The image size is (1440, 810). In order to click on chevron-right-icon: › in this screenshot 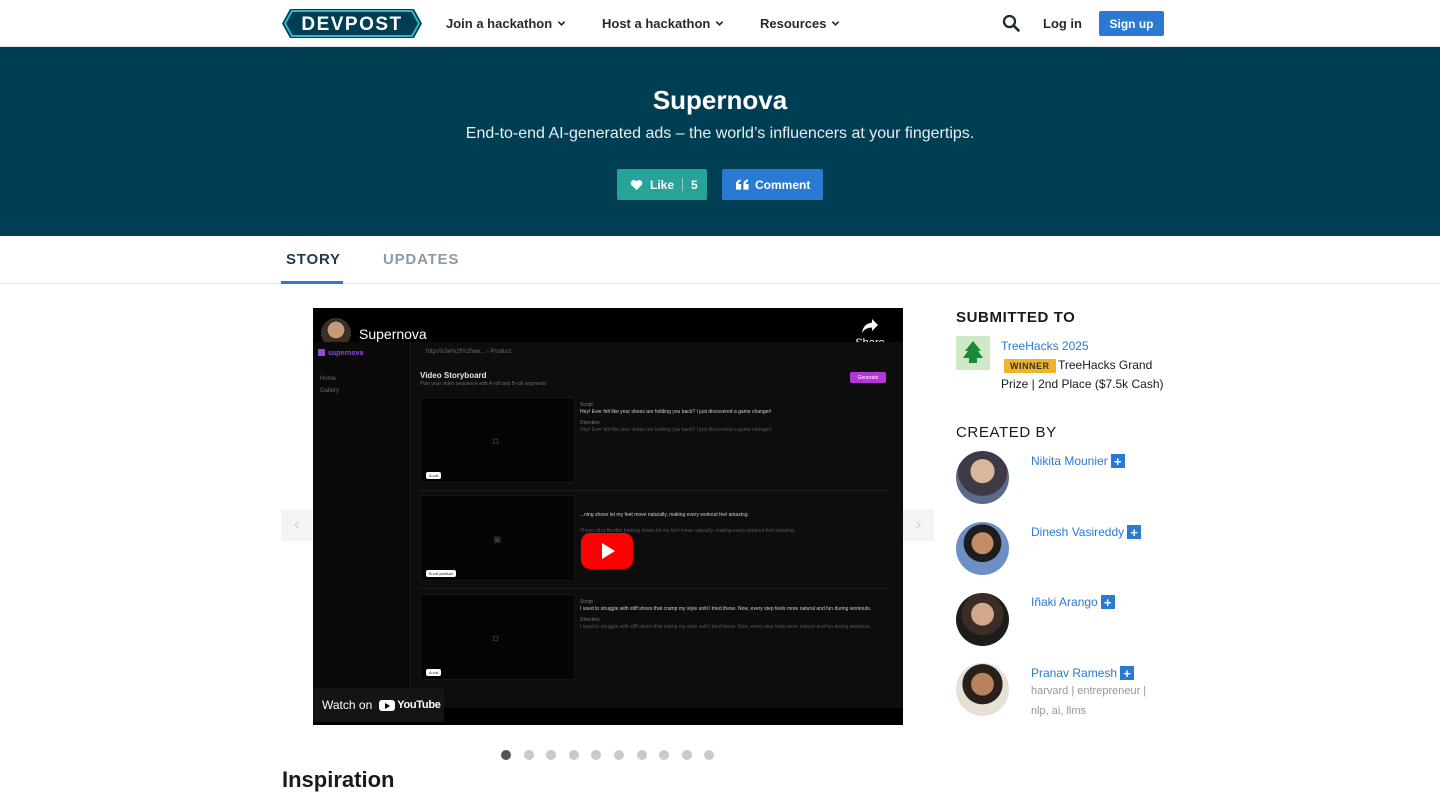, I will do `click(918, 524)`.